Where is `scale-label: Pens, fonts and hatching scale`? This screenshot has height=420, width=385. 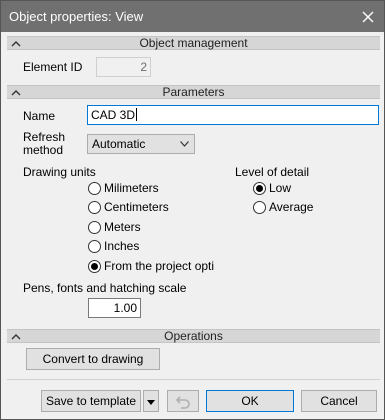 scale-label: Pens, fonts and hatching scale is located at coordinates (105, 288).